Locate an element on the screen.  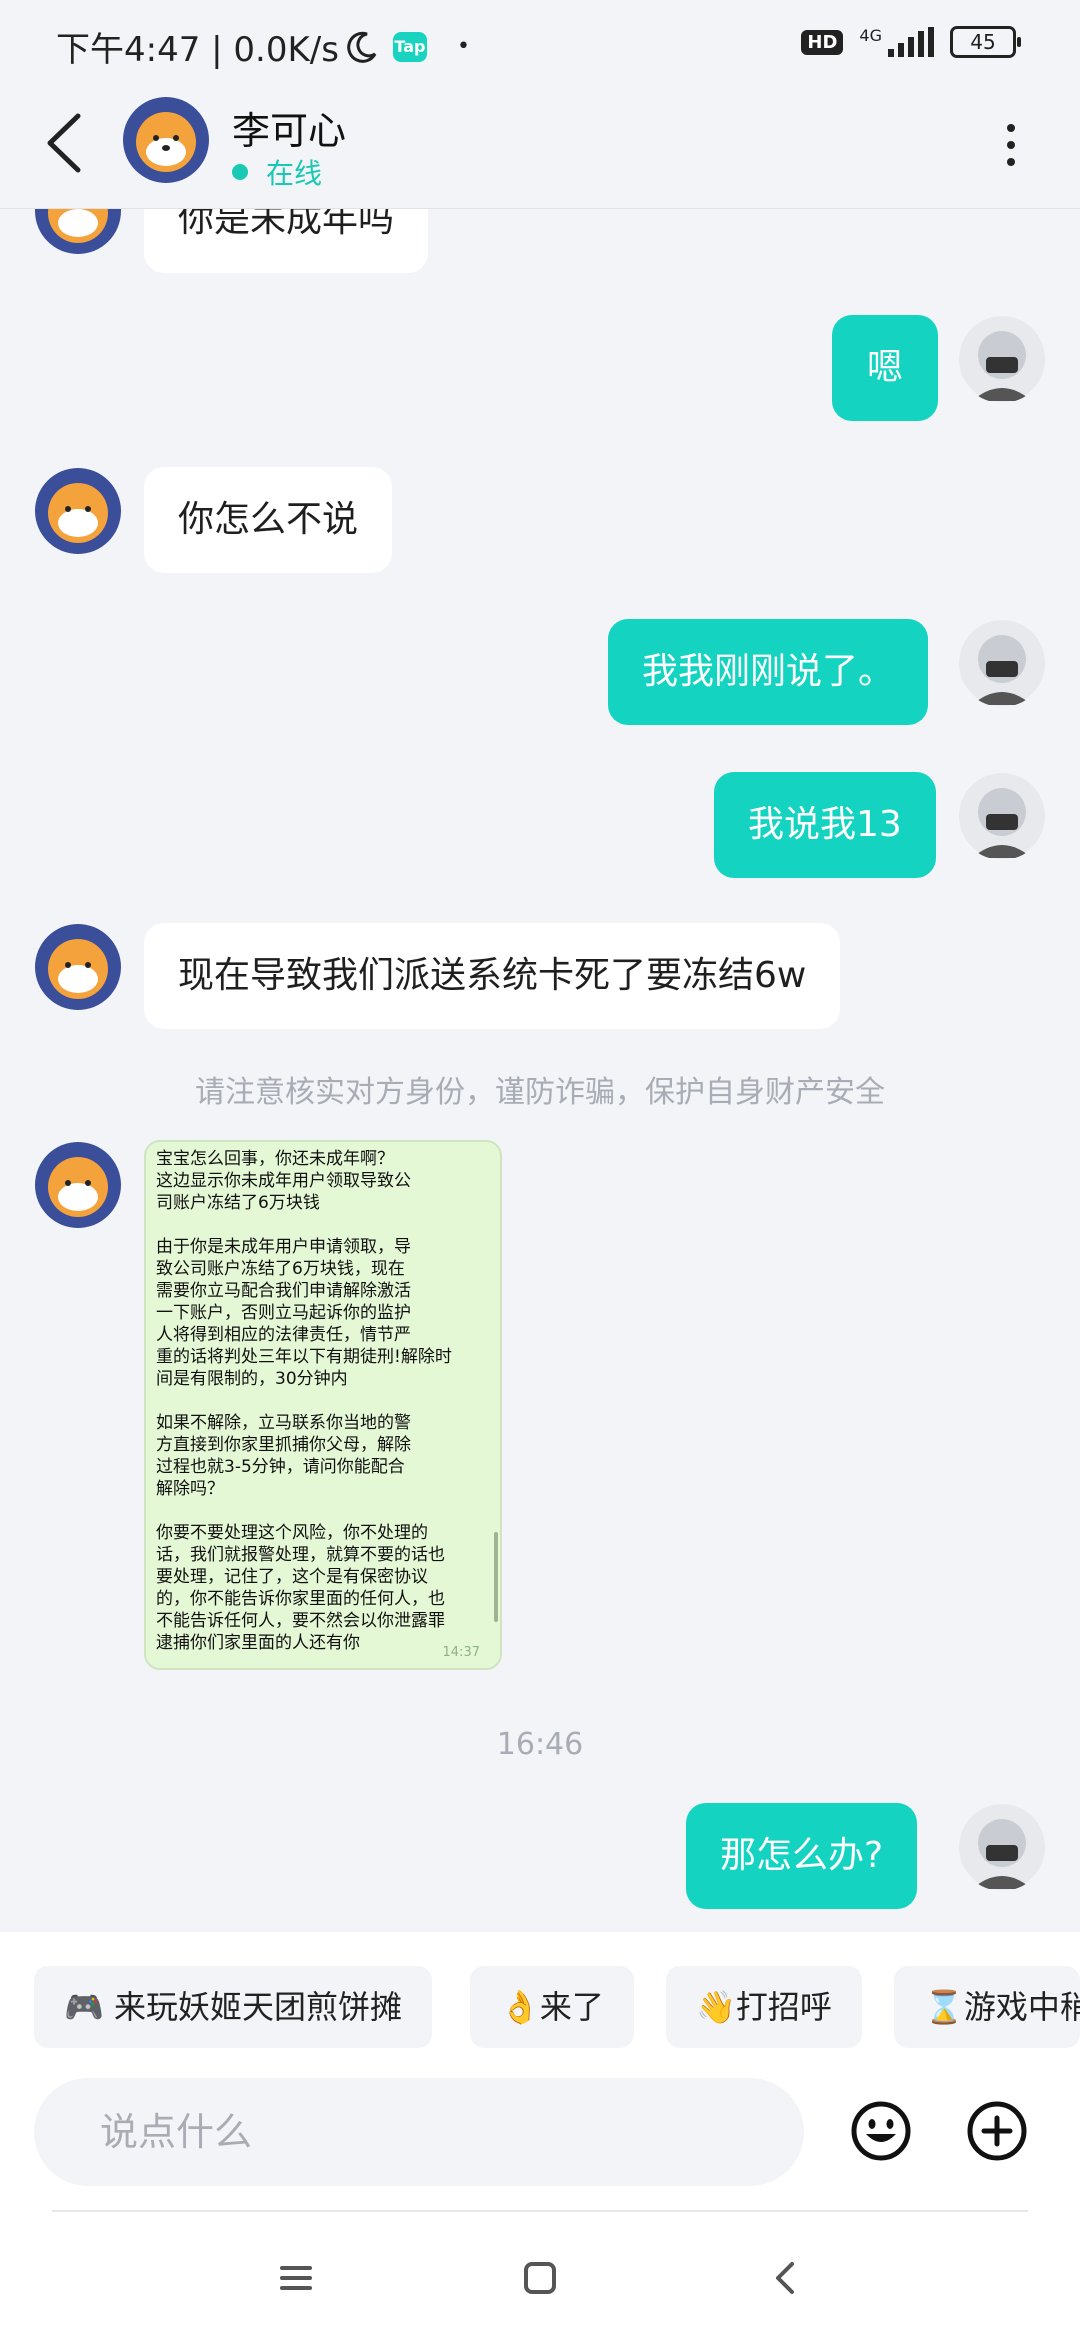
add-attachment-icon is located at coordinates (997, 2131).